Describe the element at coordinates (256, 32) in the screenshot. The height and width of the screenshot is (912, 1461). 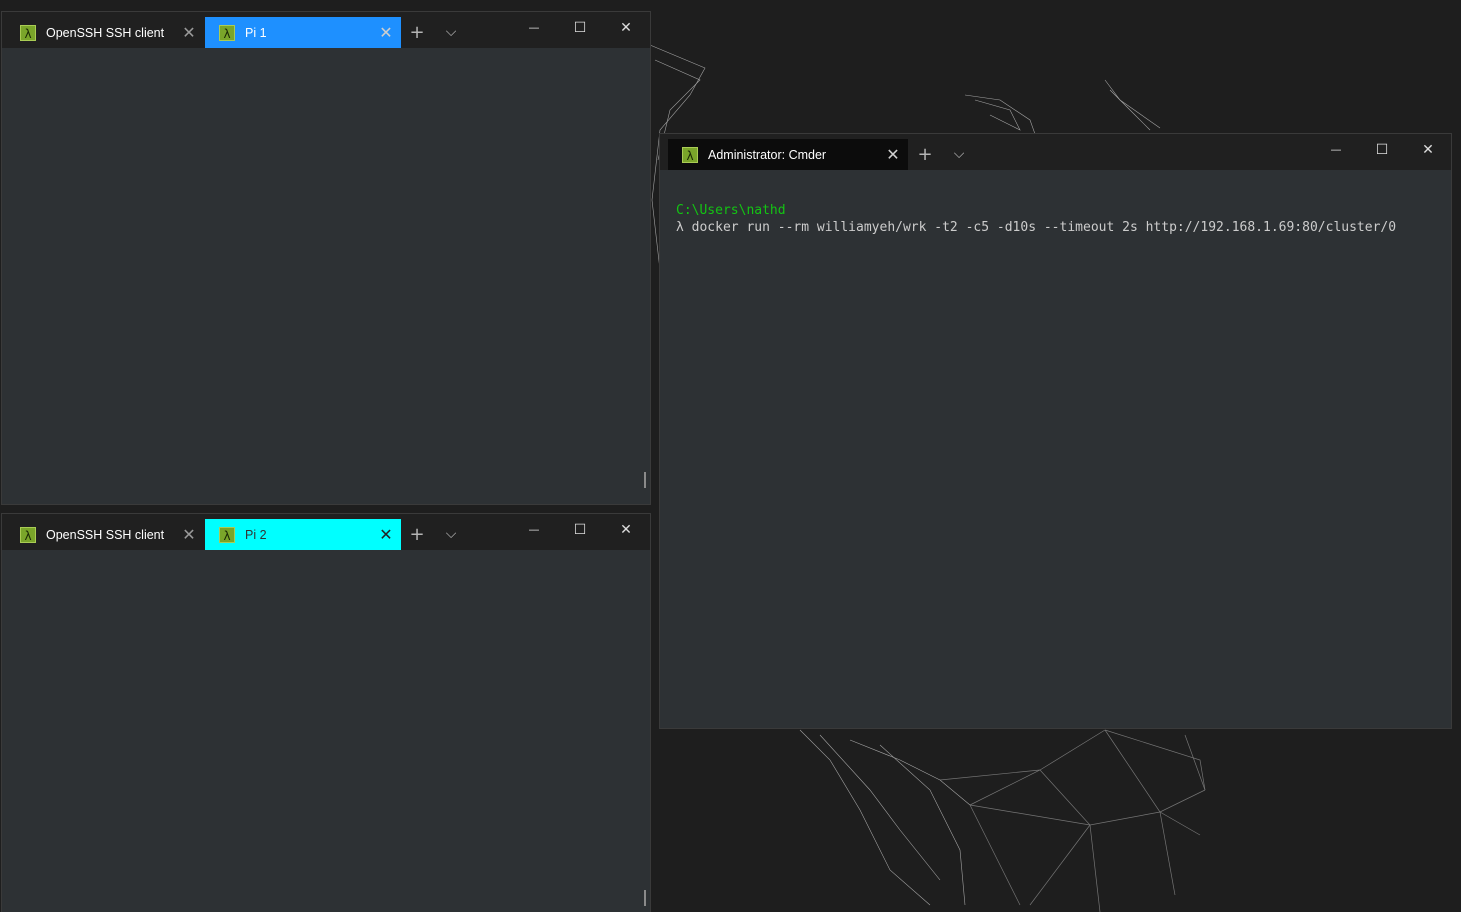
I see `tab-label: Pi 1` at that location.